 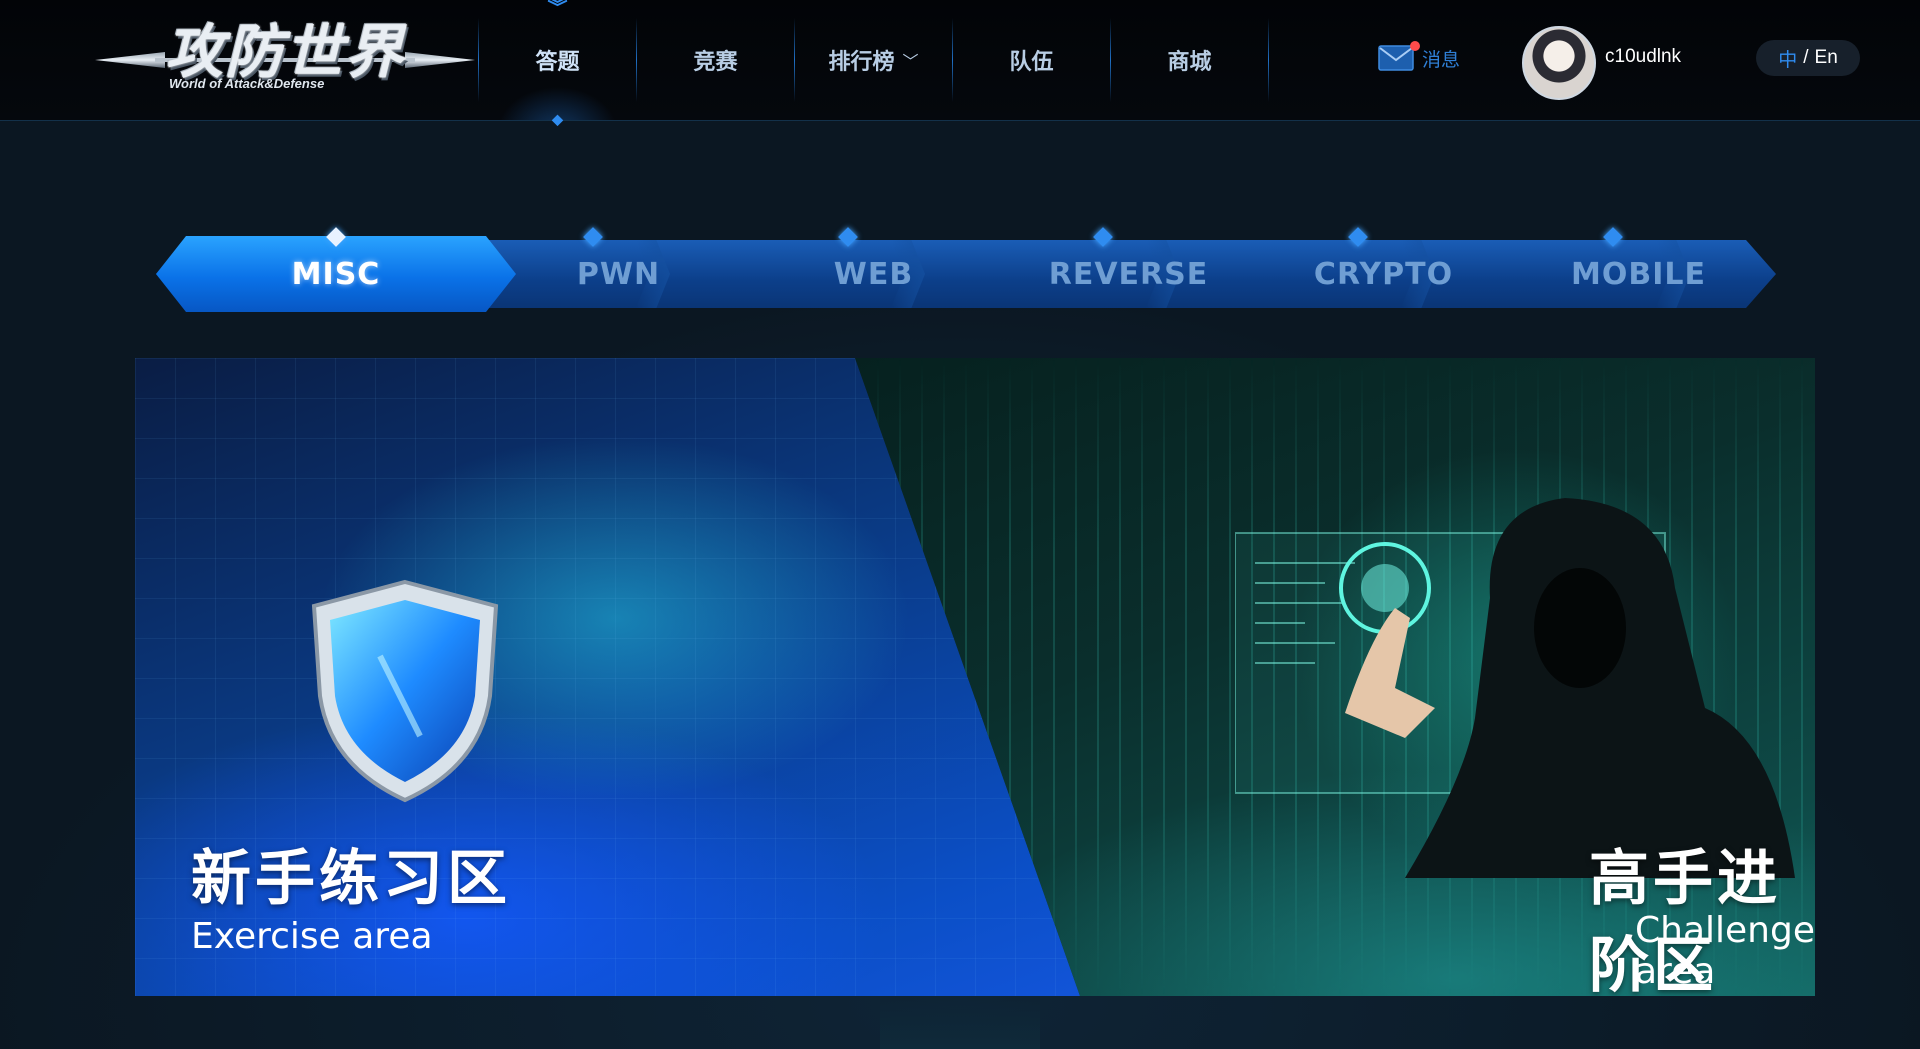 I want to click on tab-label: MISC, so click(x=336, y=274).